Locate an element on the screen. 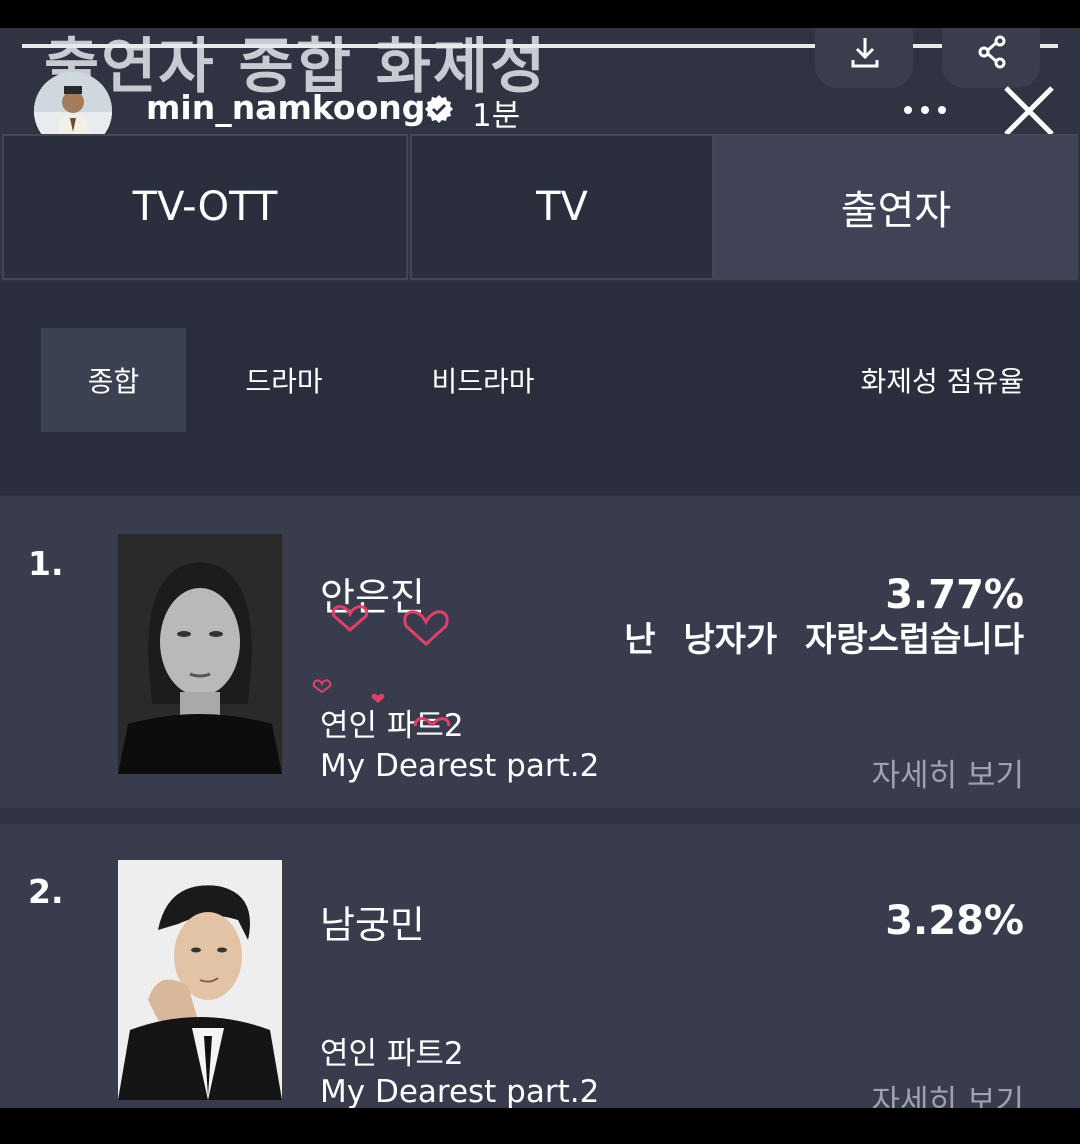 The image size is (1080, 1144). close-icon is located at coordinates (1029, 111).